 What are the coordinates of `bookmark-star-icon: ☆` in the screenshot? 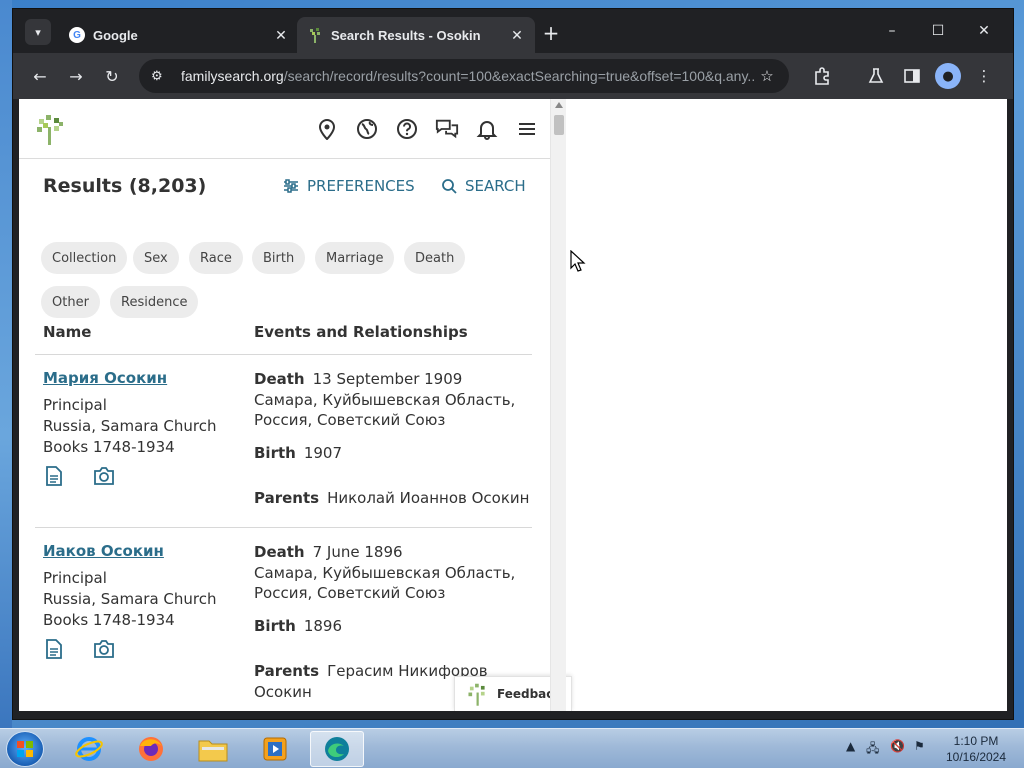 It's located at (767, 76).